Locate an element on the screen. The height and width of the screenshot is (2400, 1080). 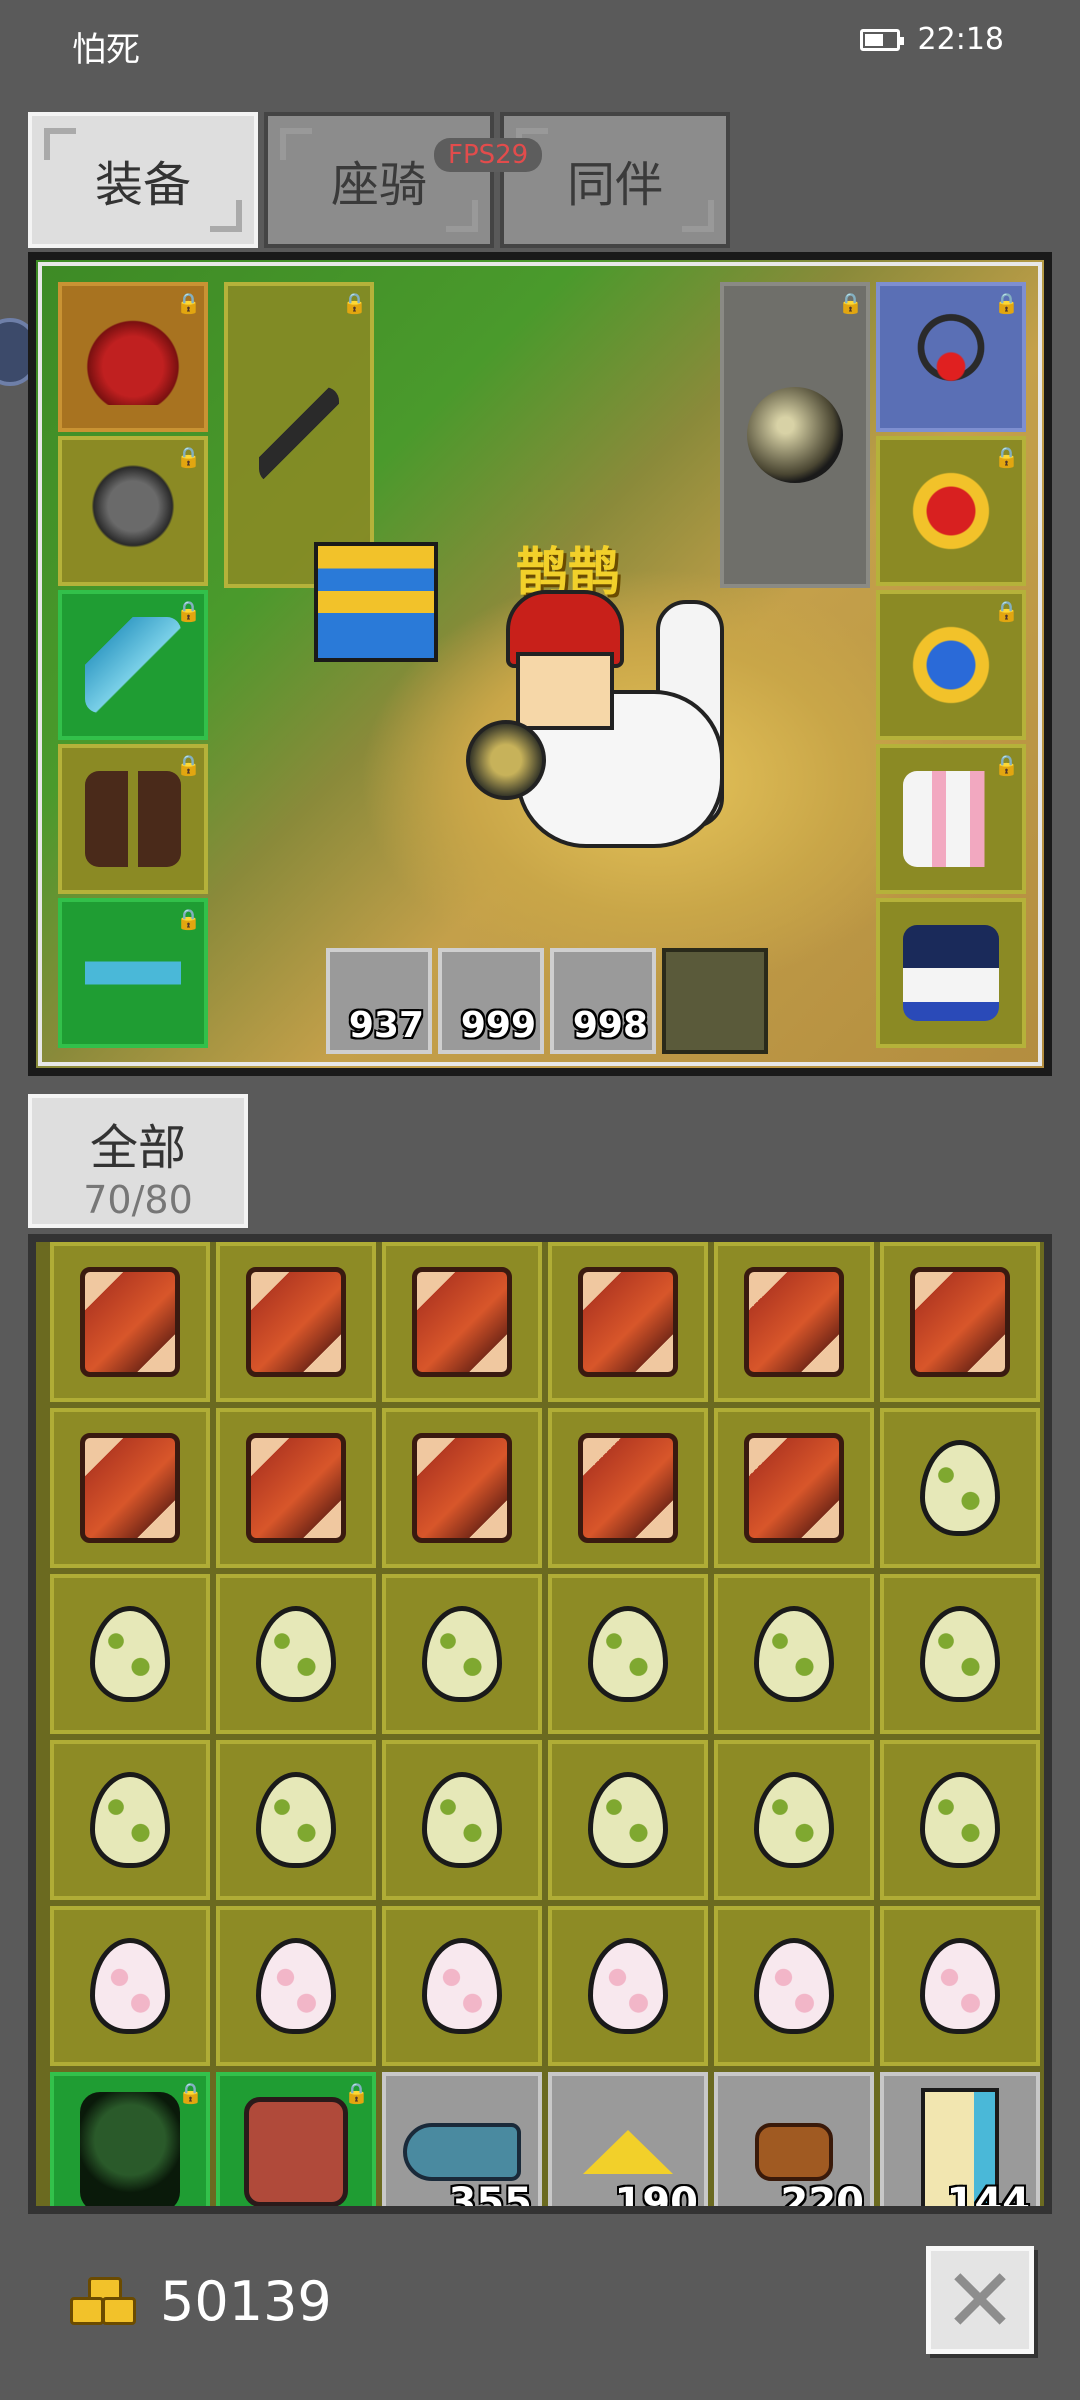
slot-ring-blue: 🔒 is located at coordinates (951, 665).